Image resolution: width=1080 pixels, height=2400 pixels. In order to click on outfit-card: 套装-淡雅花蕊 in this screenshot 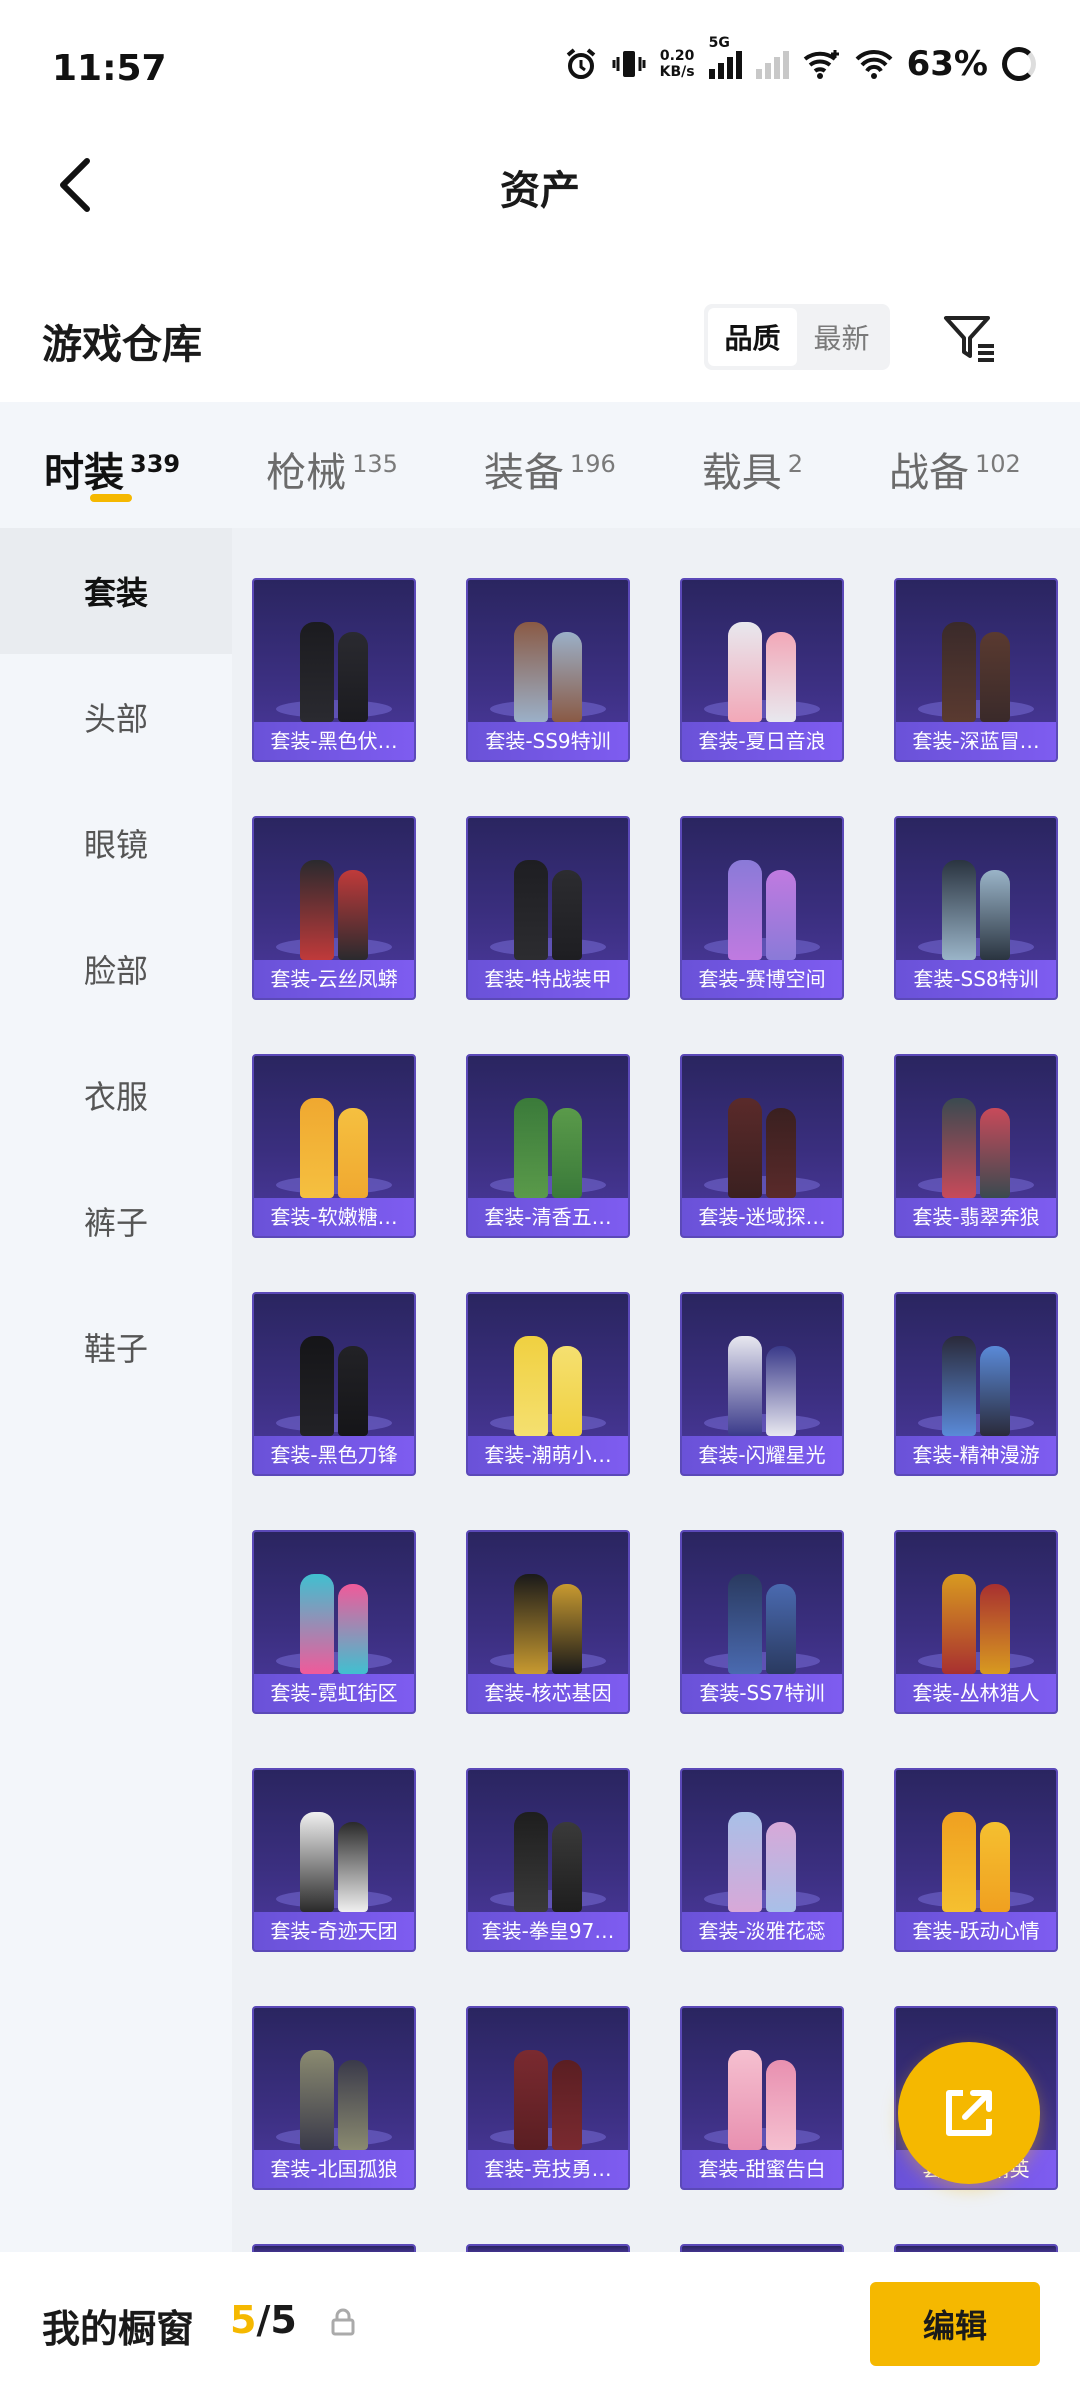, I will do `click(762, 1860)`.